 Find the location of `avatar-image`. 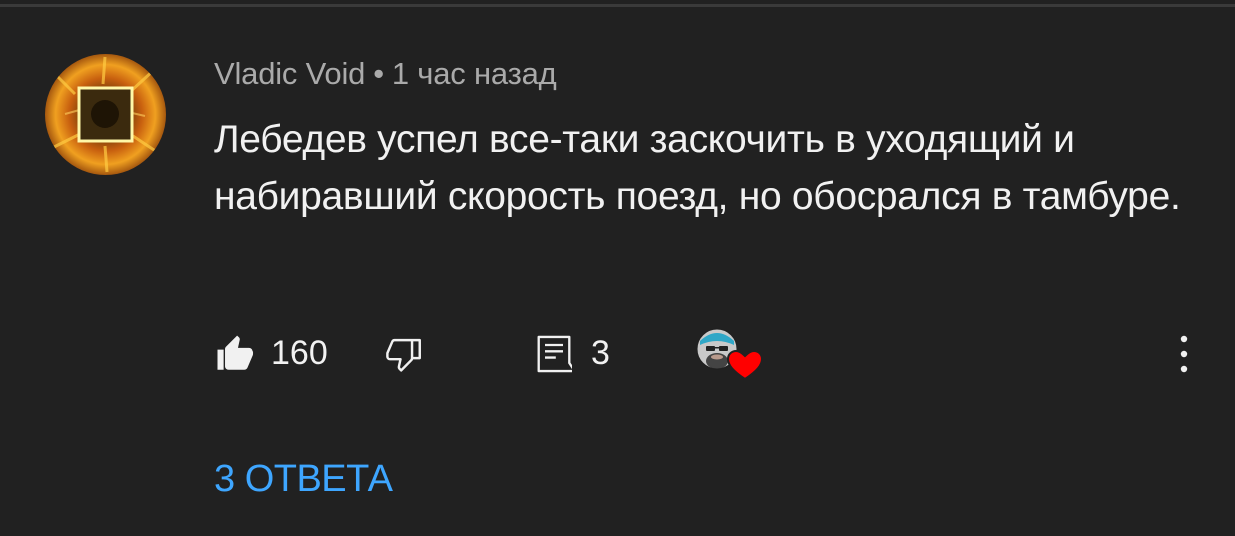

avatar-image is located at coordinates (105, 114).